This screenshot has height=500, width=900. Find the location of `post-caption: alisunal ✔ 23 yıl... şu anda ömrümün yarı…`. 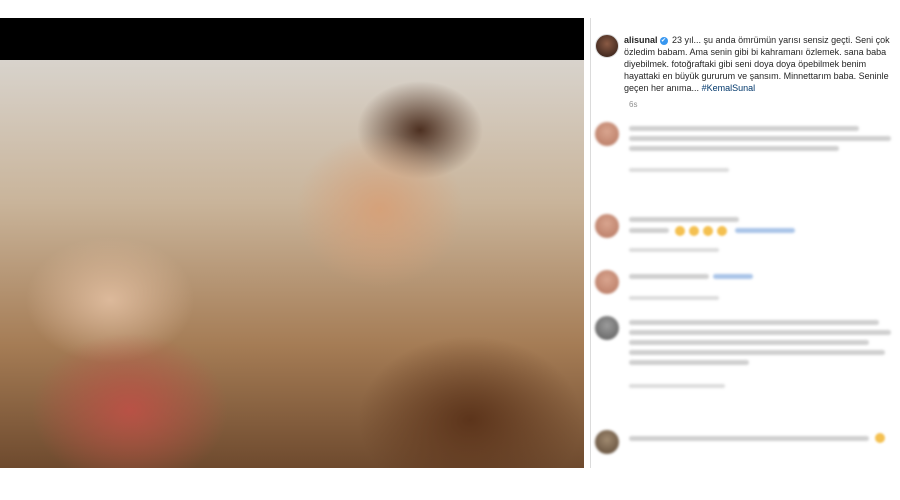

post-caption: alisunal ✔ 23 yıl... şu anda ömrümün yarı… is located at coordinates (760, 64).